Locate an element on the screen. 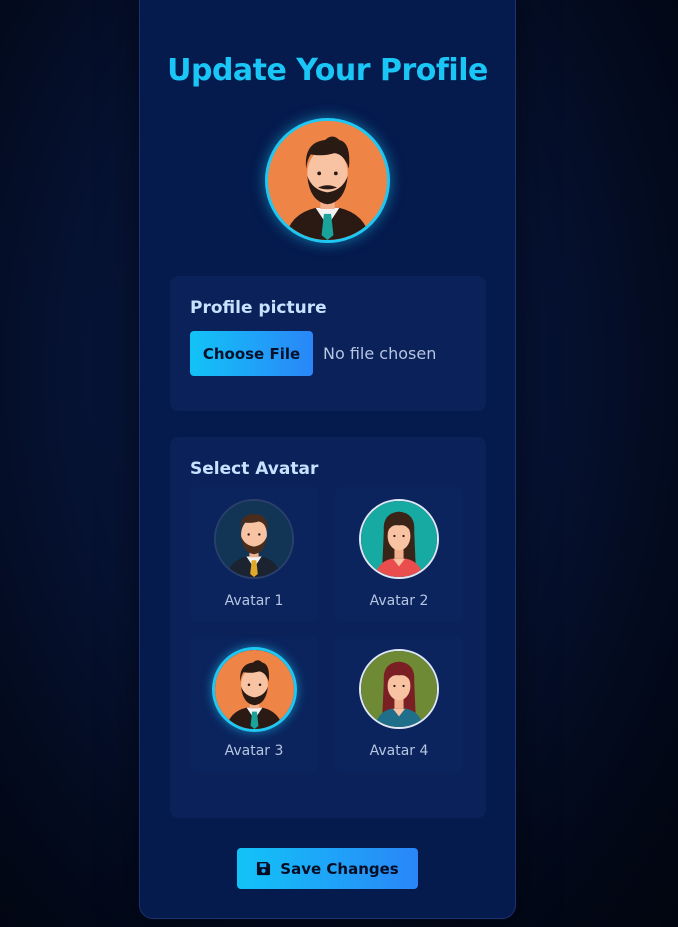  avatar-option-2: Avatar 2 is located at coordinates (399, 554).